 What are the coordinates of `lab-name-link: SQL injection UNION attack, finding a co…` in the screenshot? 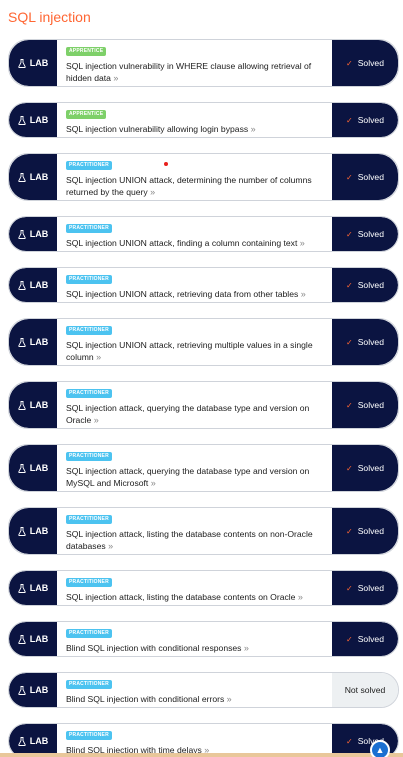 It's located at (195, 243).